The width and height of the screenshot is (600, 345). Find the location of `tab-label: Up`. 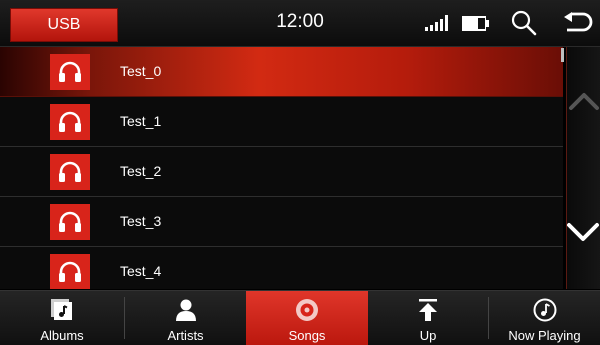

tab-label: Up is located at coordinates (428, 335).